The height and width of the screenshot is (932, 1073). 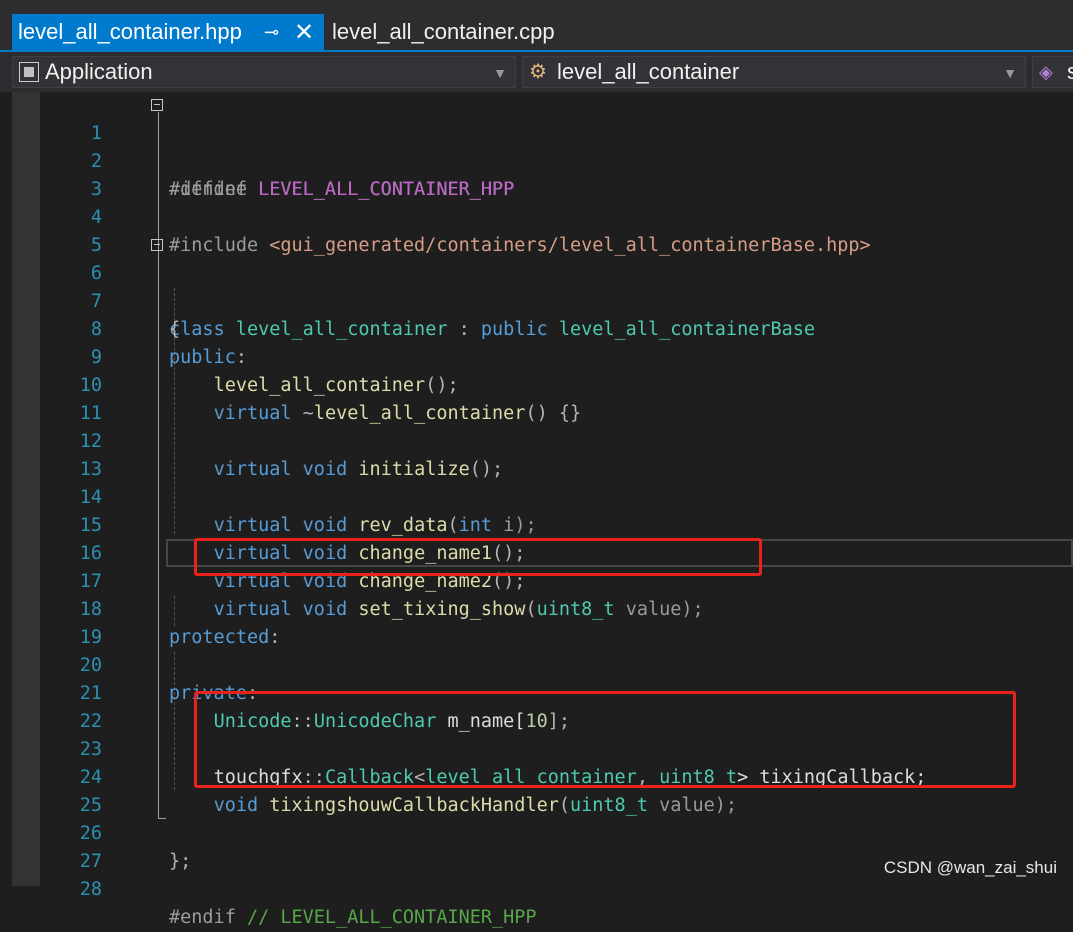 I want to click on code-line: 26 };, so click(x=536, y=832).